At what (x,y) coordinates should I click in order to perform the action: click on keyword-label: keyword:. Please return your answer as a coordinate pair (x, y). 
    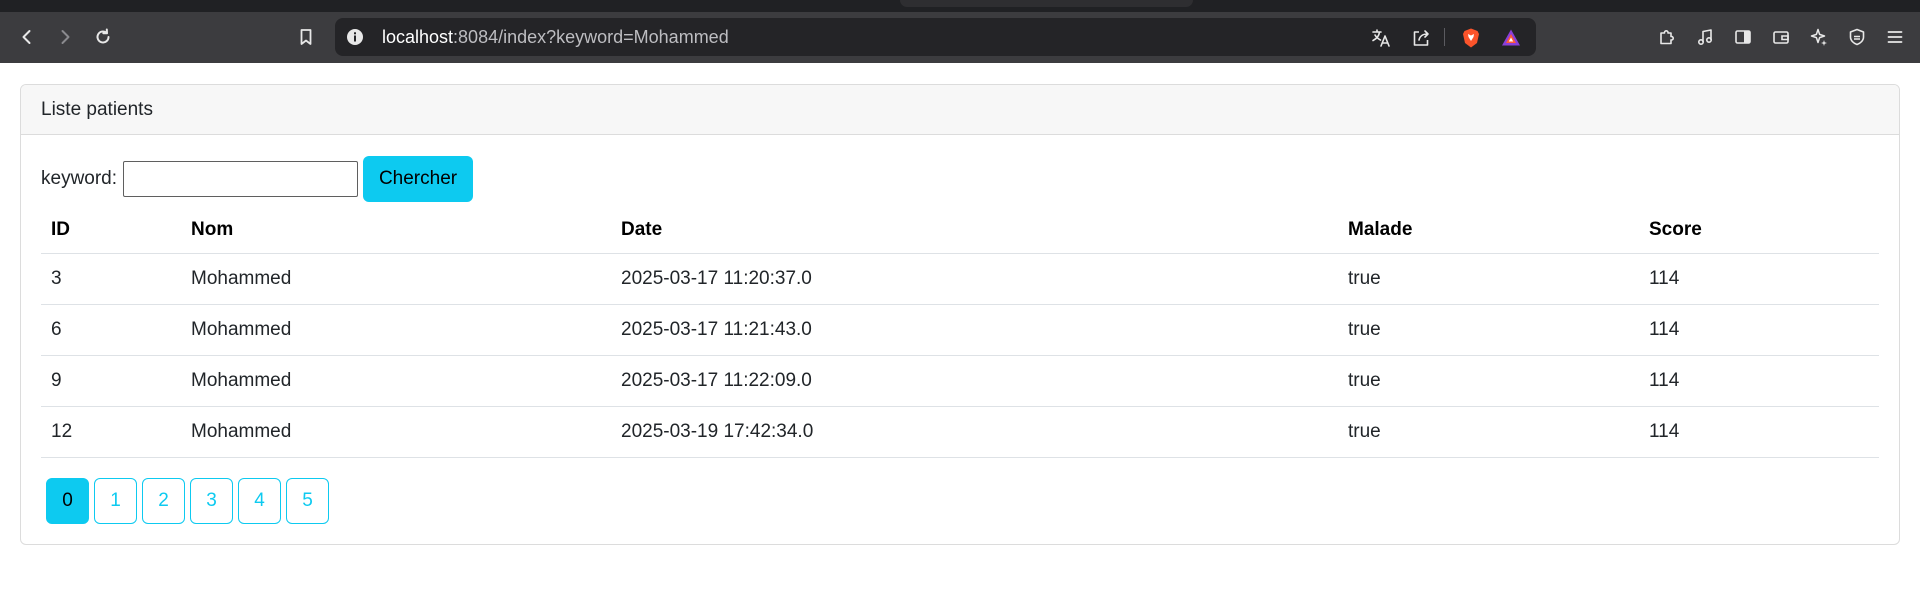
    Looking at the image, I should click on (79, 178).